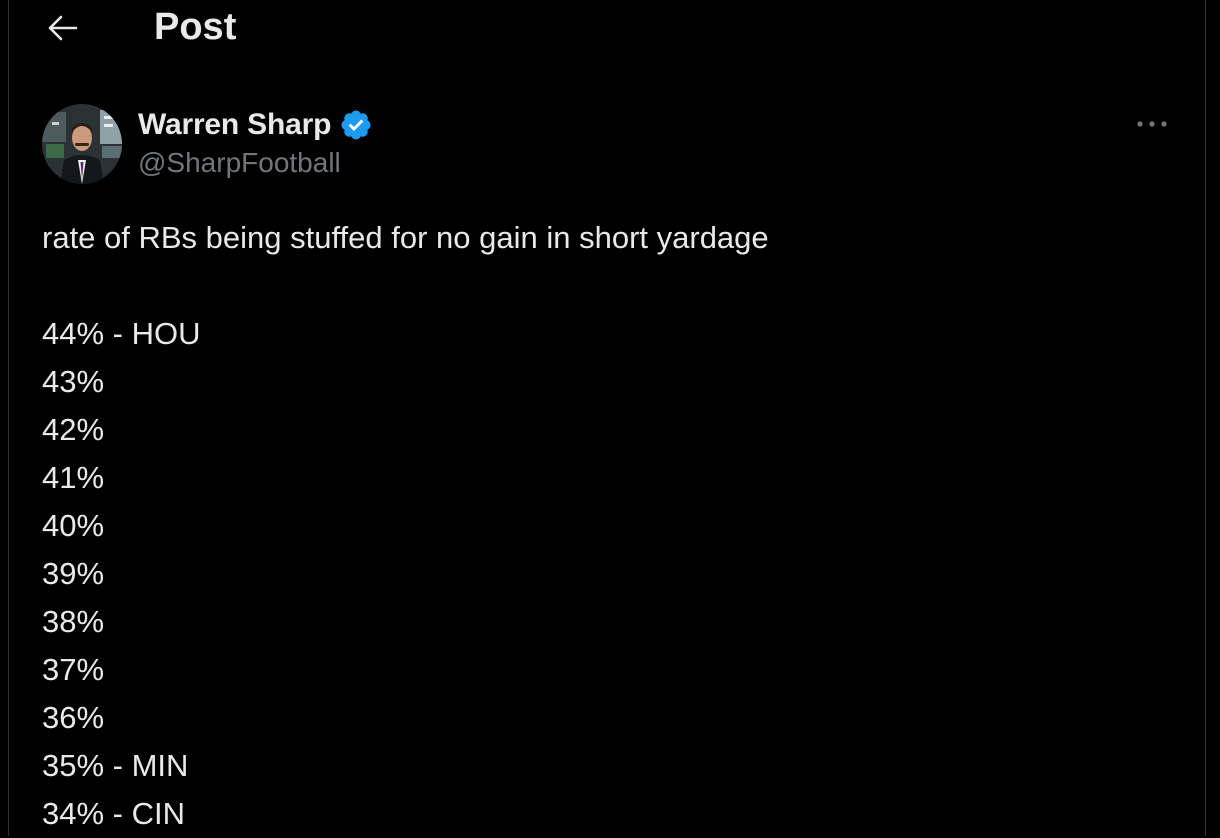 The width and height of the screenshot is (1220, 838). Describe the element at coordinates (607, 29) in the screenshot. I see `post-header: Post` at that location.